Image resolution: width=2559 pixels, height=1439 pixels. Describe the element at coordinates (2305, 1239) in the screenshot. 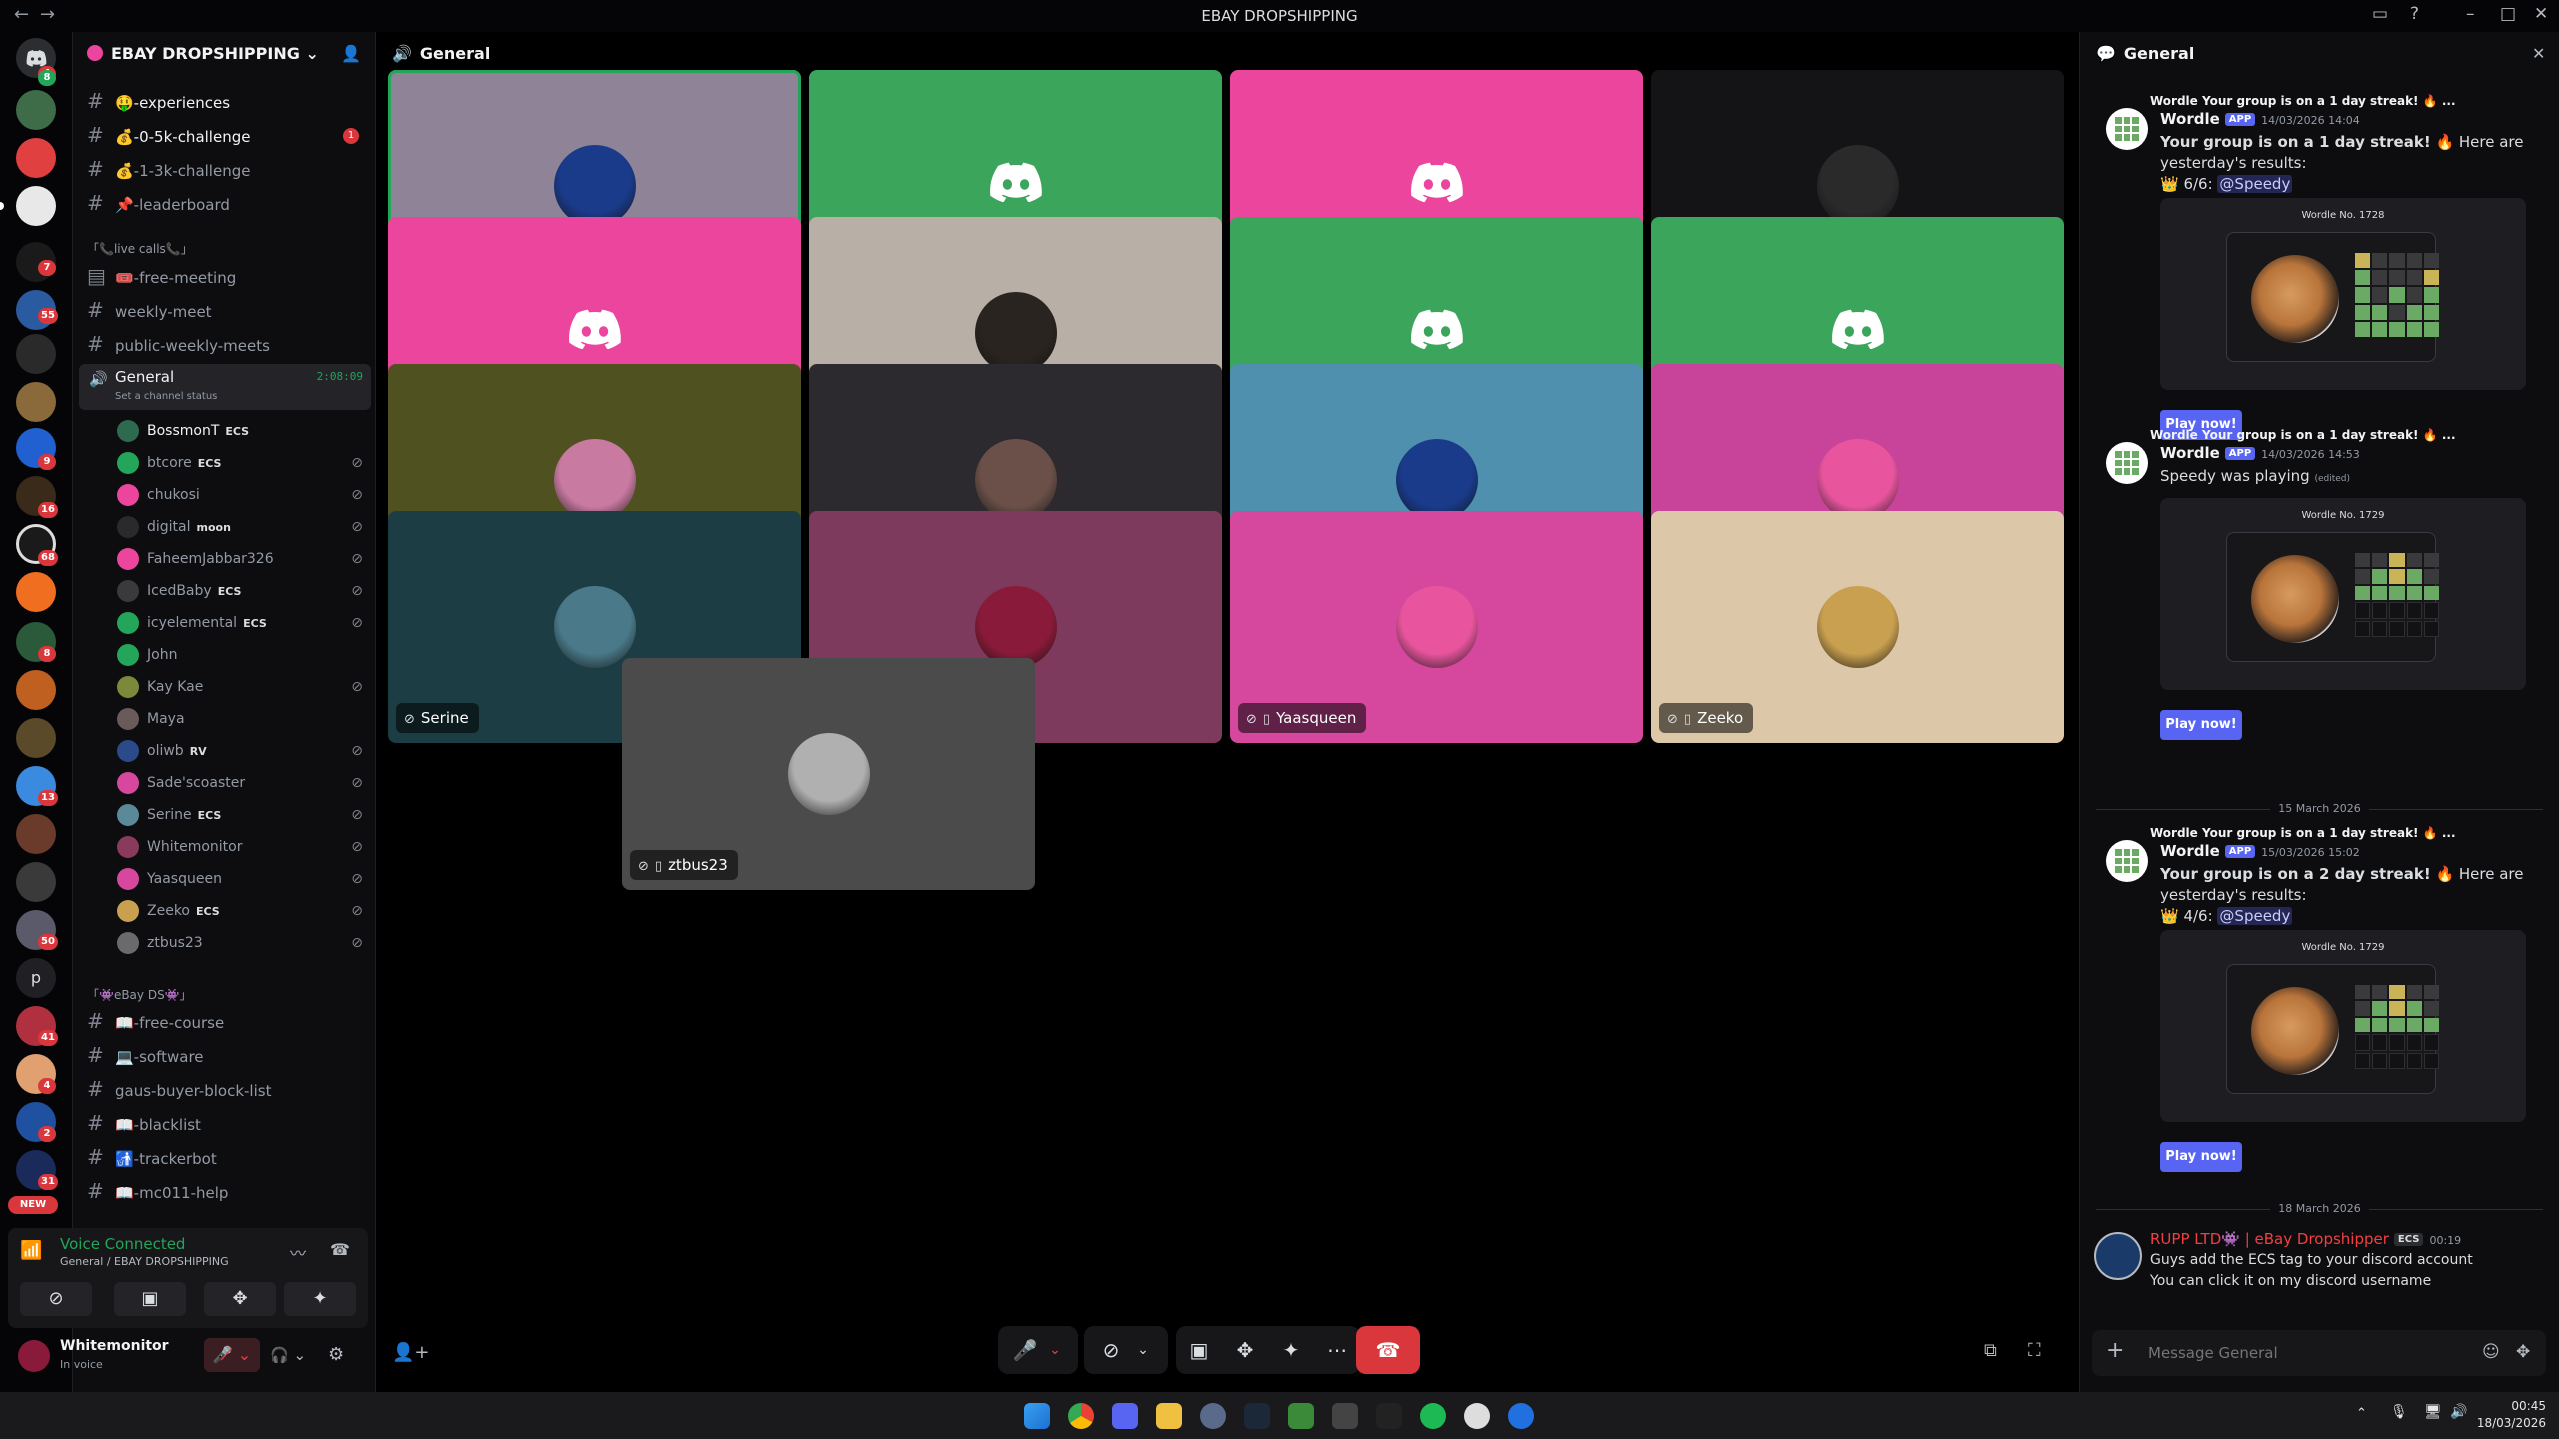

I see `message-author: RUPP LTD👾 | eBay Dropshipper ECS 00:19` at that location.